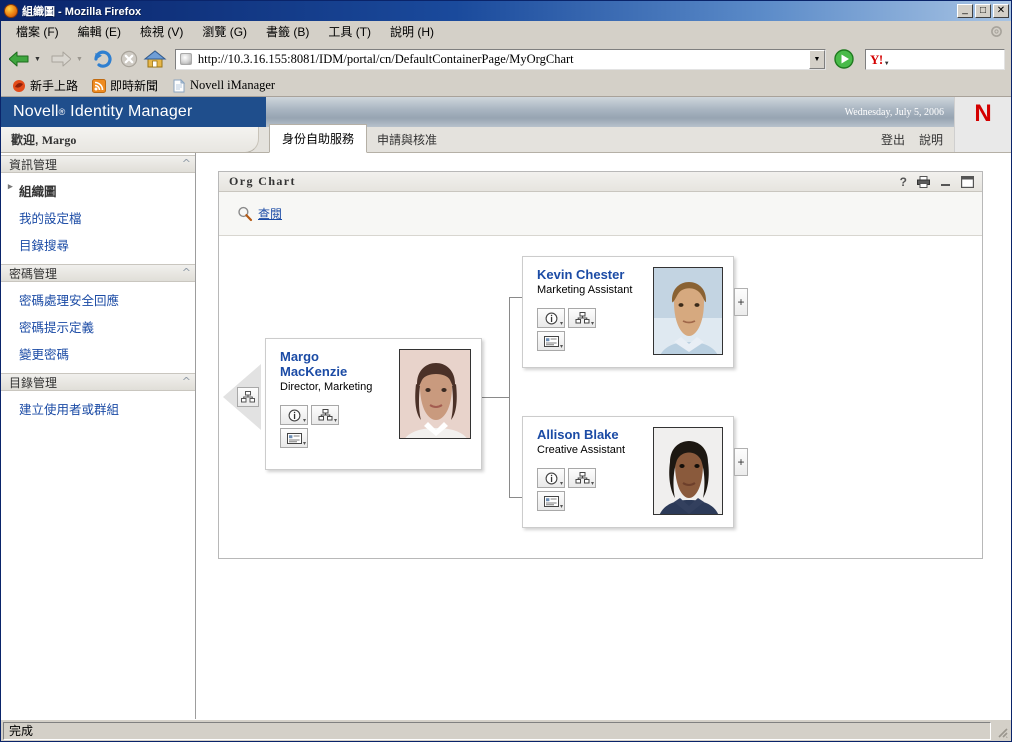  Describe the element at coordinates (98, 190) in the screenshot. I see `sidebar-item-org-chart: 組織圖` at that location.